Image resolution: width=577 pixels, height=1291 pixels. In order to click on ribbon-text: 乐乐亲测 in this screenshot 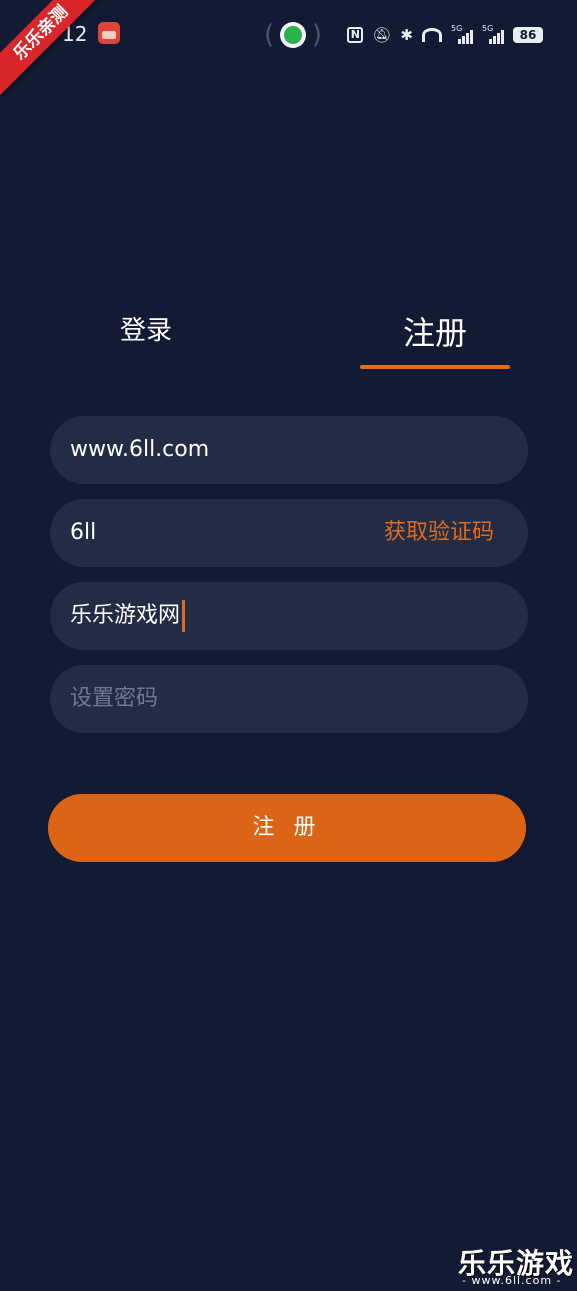, I will do `click(52, 48)`.